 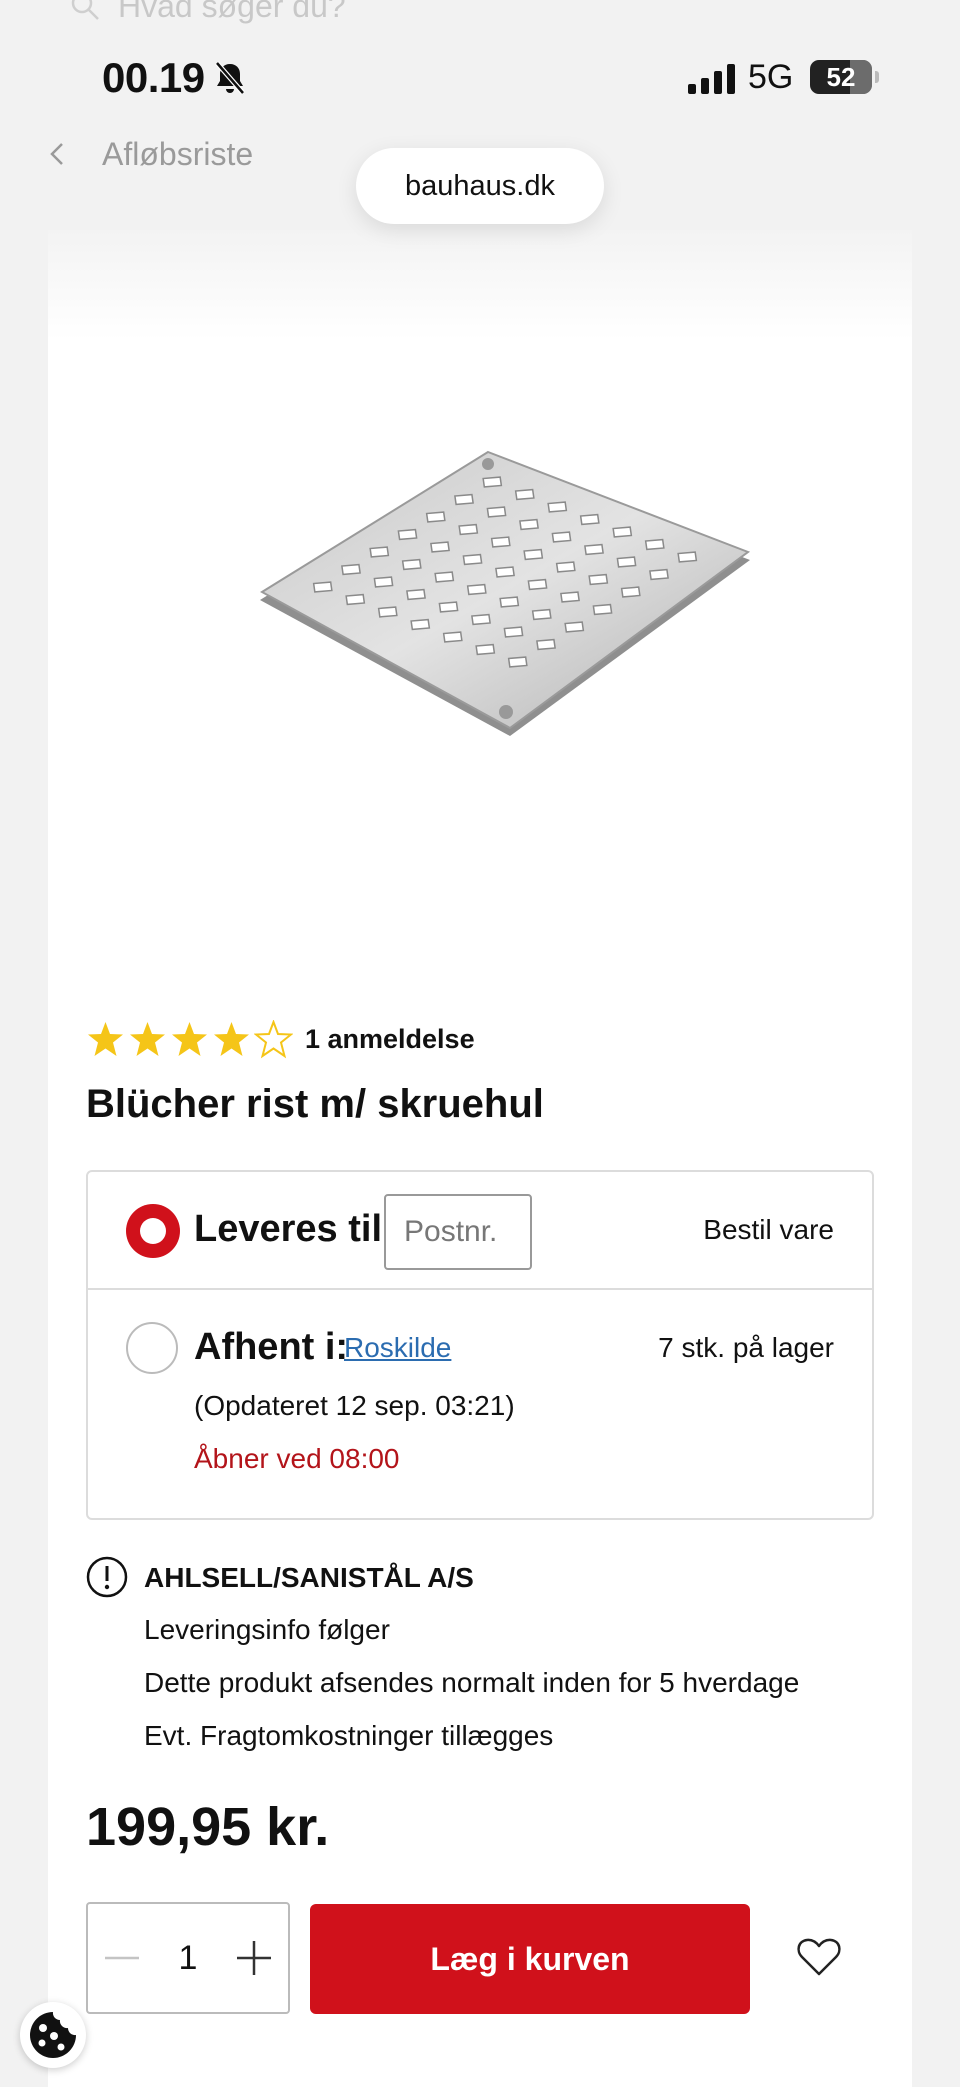 I want to click on stock-status: 7 stk. på lager, so click(x=746, y=1347).